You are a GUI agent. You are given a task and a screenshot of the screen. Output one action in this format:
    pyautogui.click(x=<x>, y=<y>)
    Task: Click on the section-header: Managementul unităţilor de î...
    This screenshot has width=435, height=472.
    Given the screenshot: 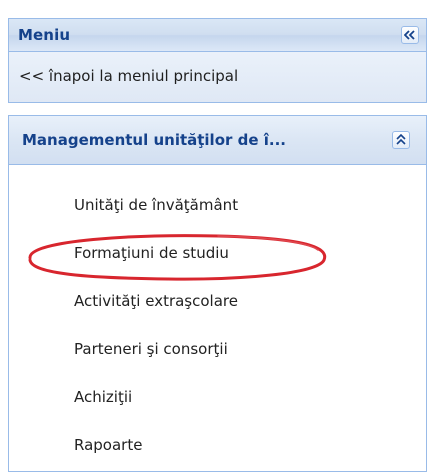 What is the action you would take?
    pyautogui.click(x=217, y=140)
    